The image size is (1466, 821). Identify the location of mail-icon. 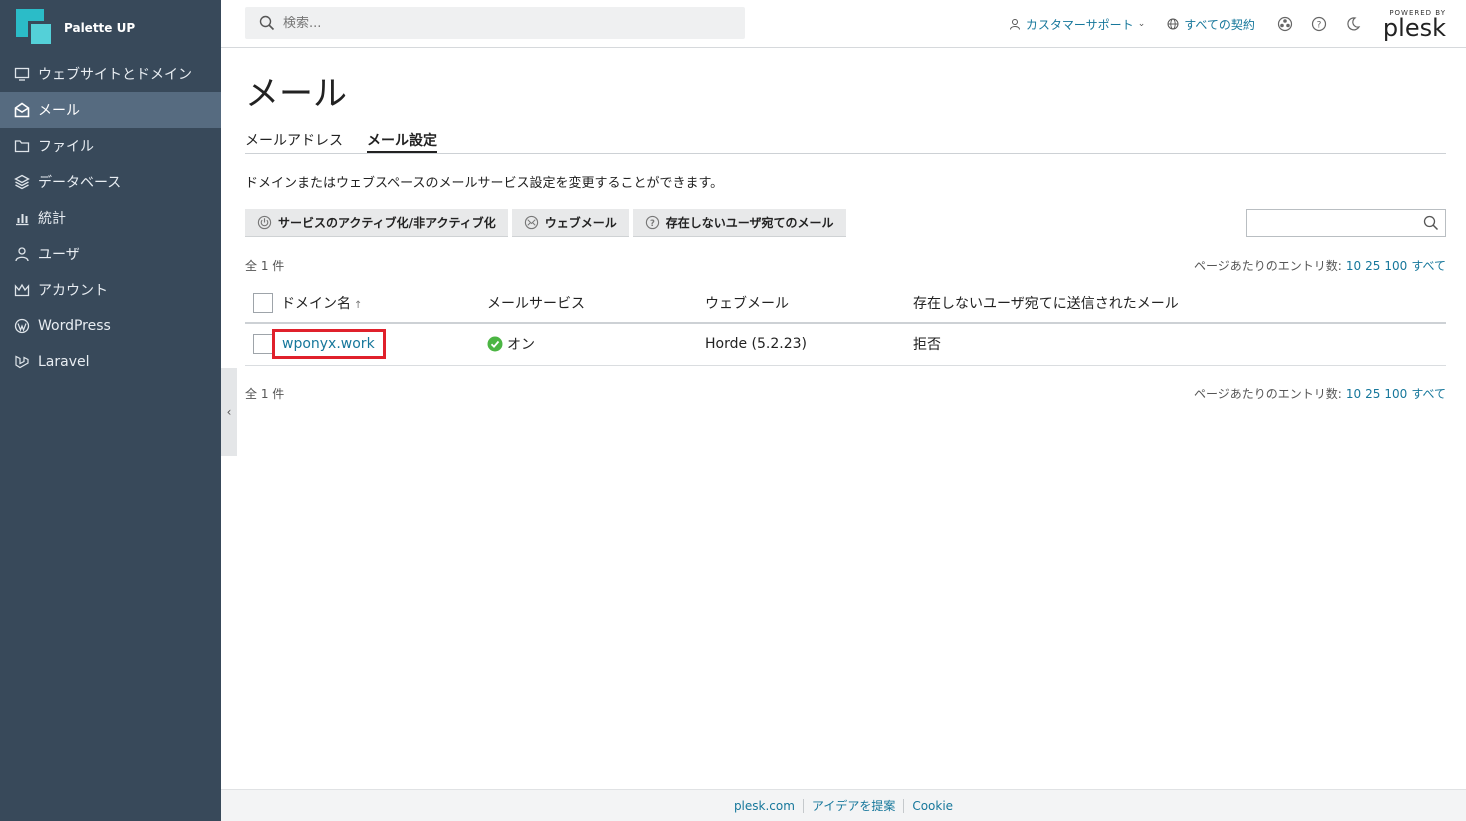
(21, 110).